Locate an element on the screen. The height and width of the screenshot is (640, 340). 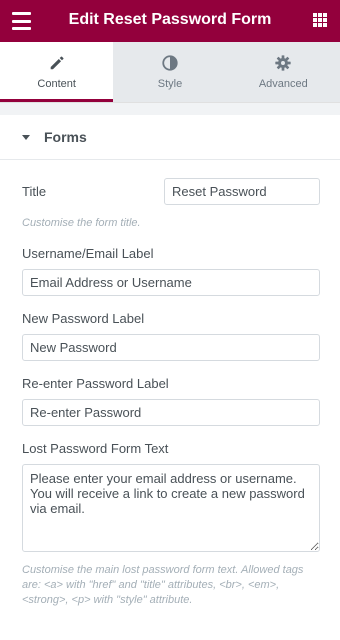
panel-title: Edit Reset Password Form is located at coordinates (170, 19).